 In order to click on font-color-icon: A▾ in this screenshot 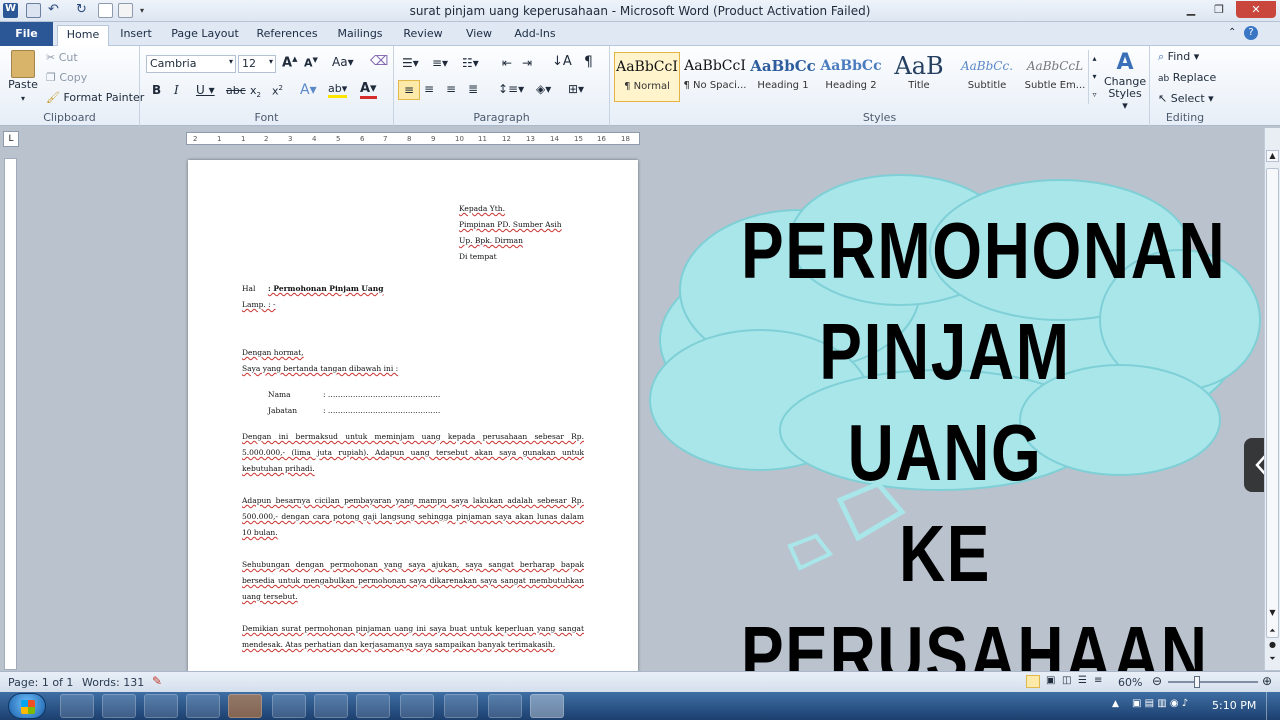, I will do `click(368, 90)`.